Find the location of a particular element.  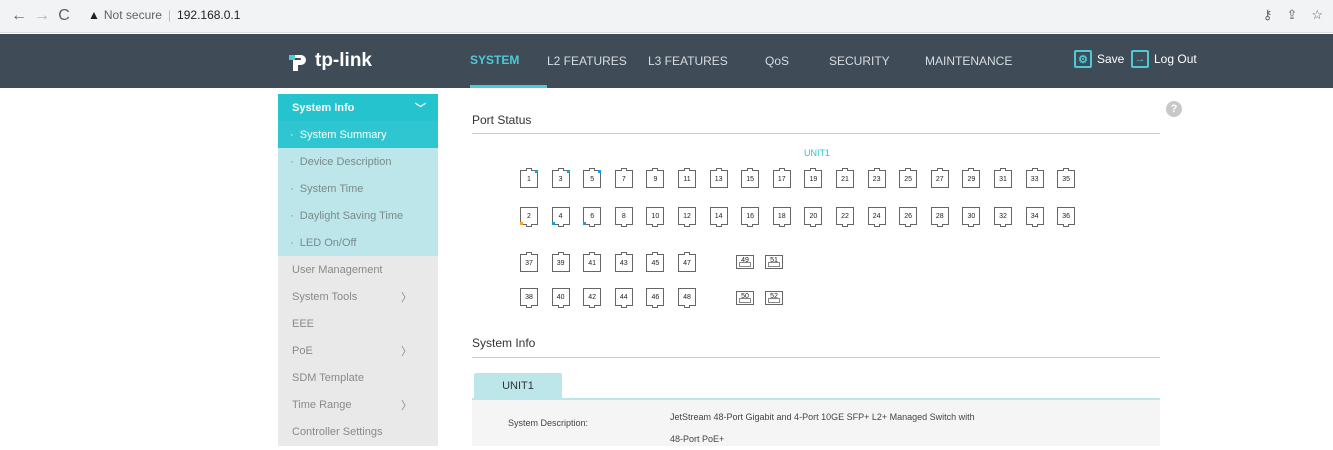

port-48: 48 is located at coordinates (687, 298).